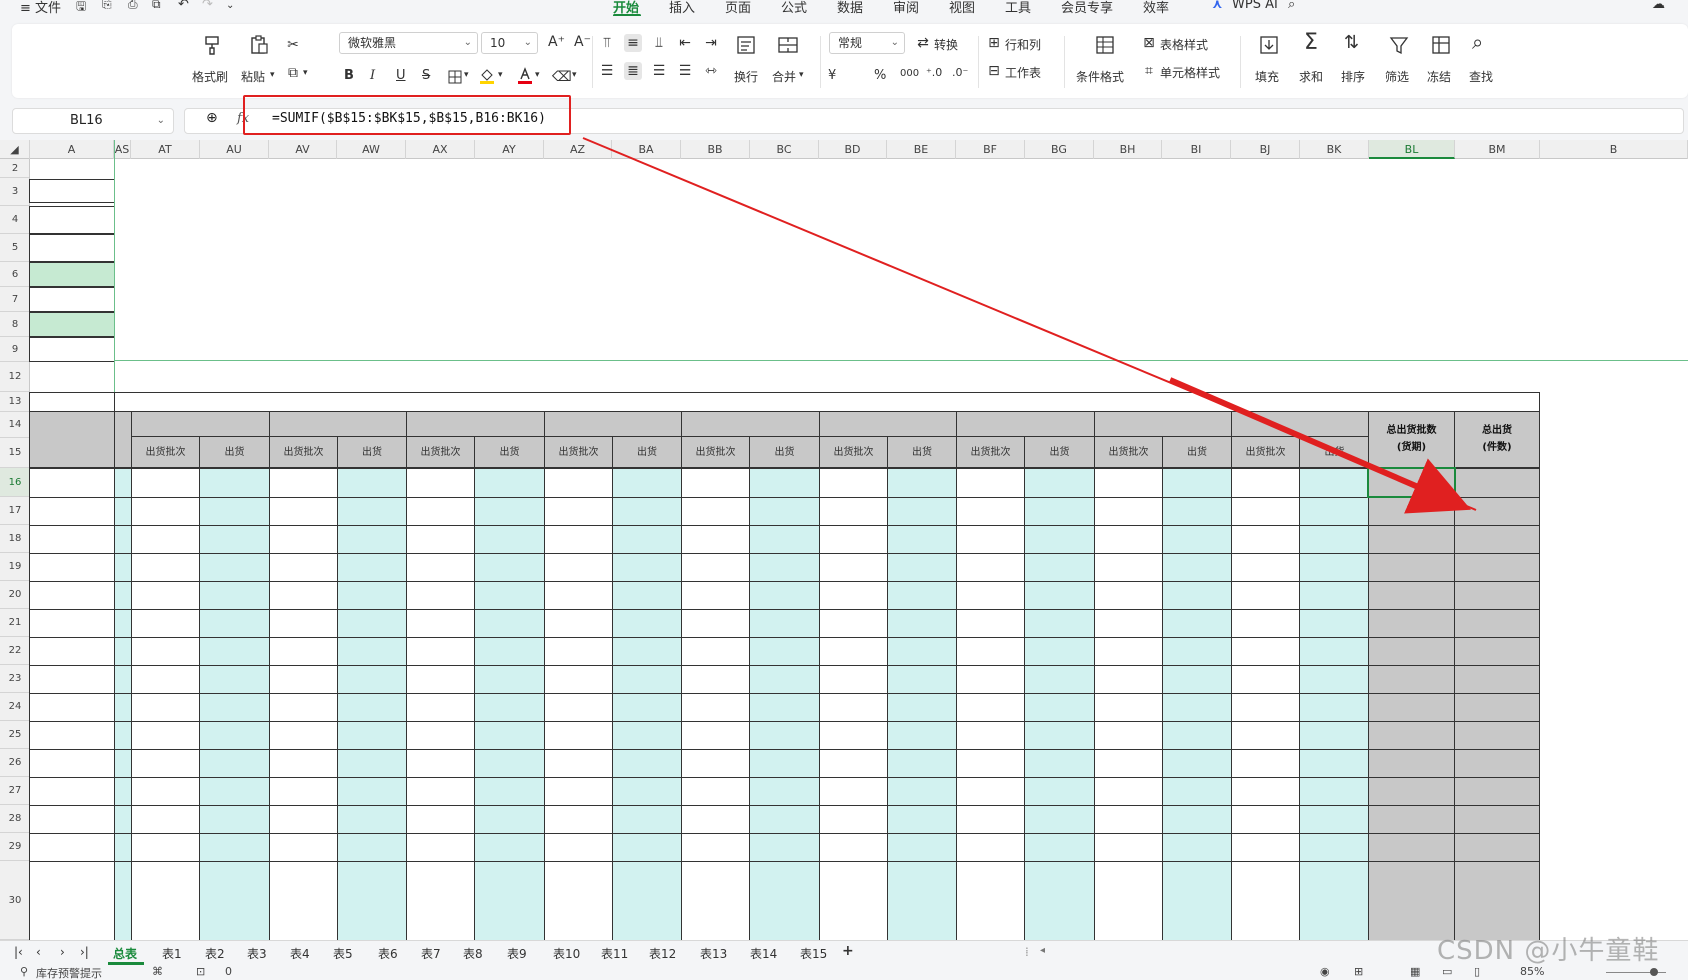  What do you see at coordinates (343, 953) in the screenshot?
I see `sheet-tab-表5: 表5` at bounding box center [343, 953].